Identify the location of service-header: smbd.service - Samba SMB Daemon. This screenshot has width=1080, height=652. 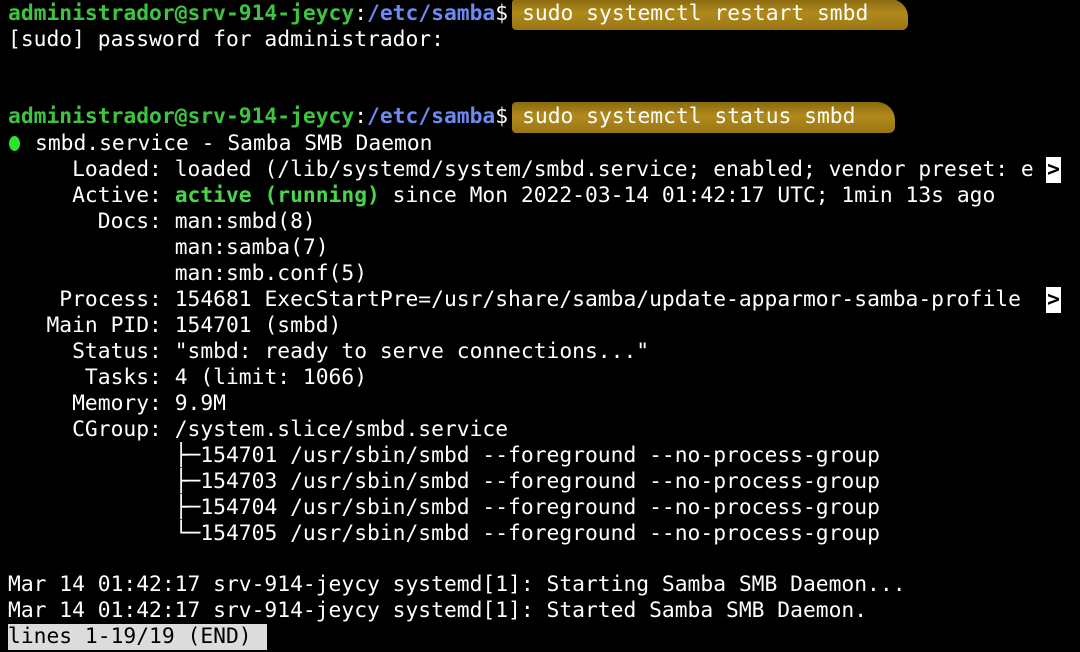
(220, 144).